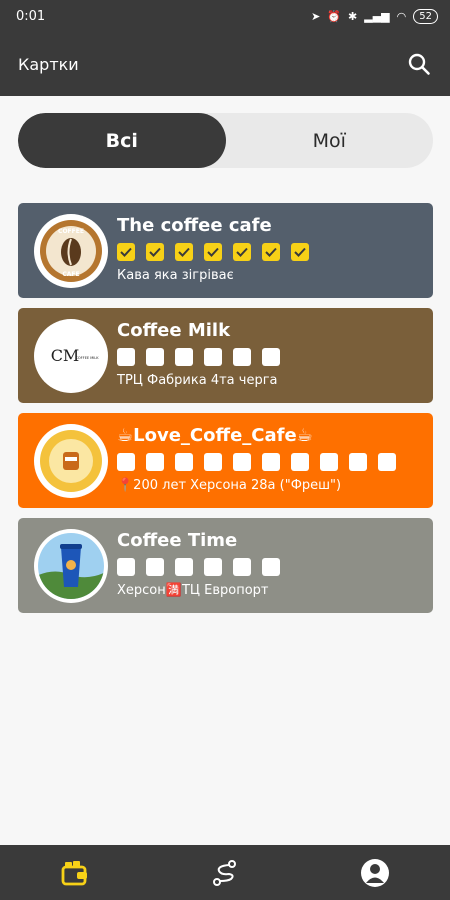  I want to click on search-icon, so click(419, 64).